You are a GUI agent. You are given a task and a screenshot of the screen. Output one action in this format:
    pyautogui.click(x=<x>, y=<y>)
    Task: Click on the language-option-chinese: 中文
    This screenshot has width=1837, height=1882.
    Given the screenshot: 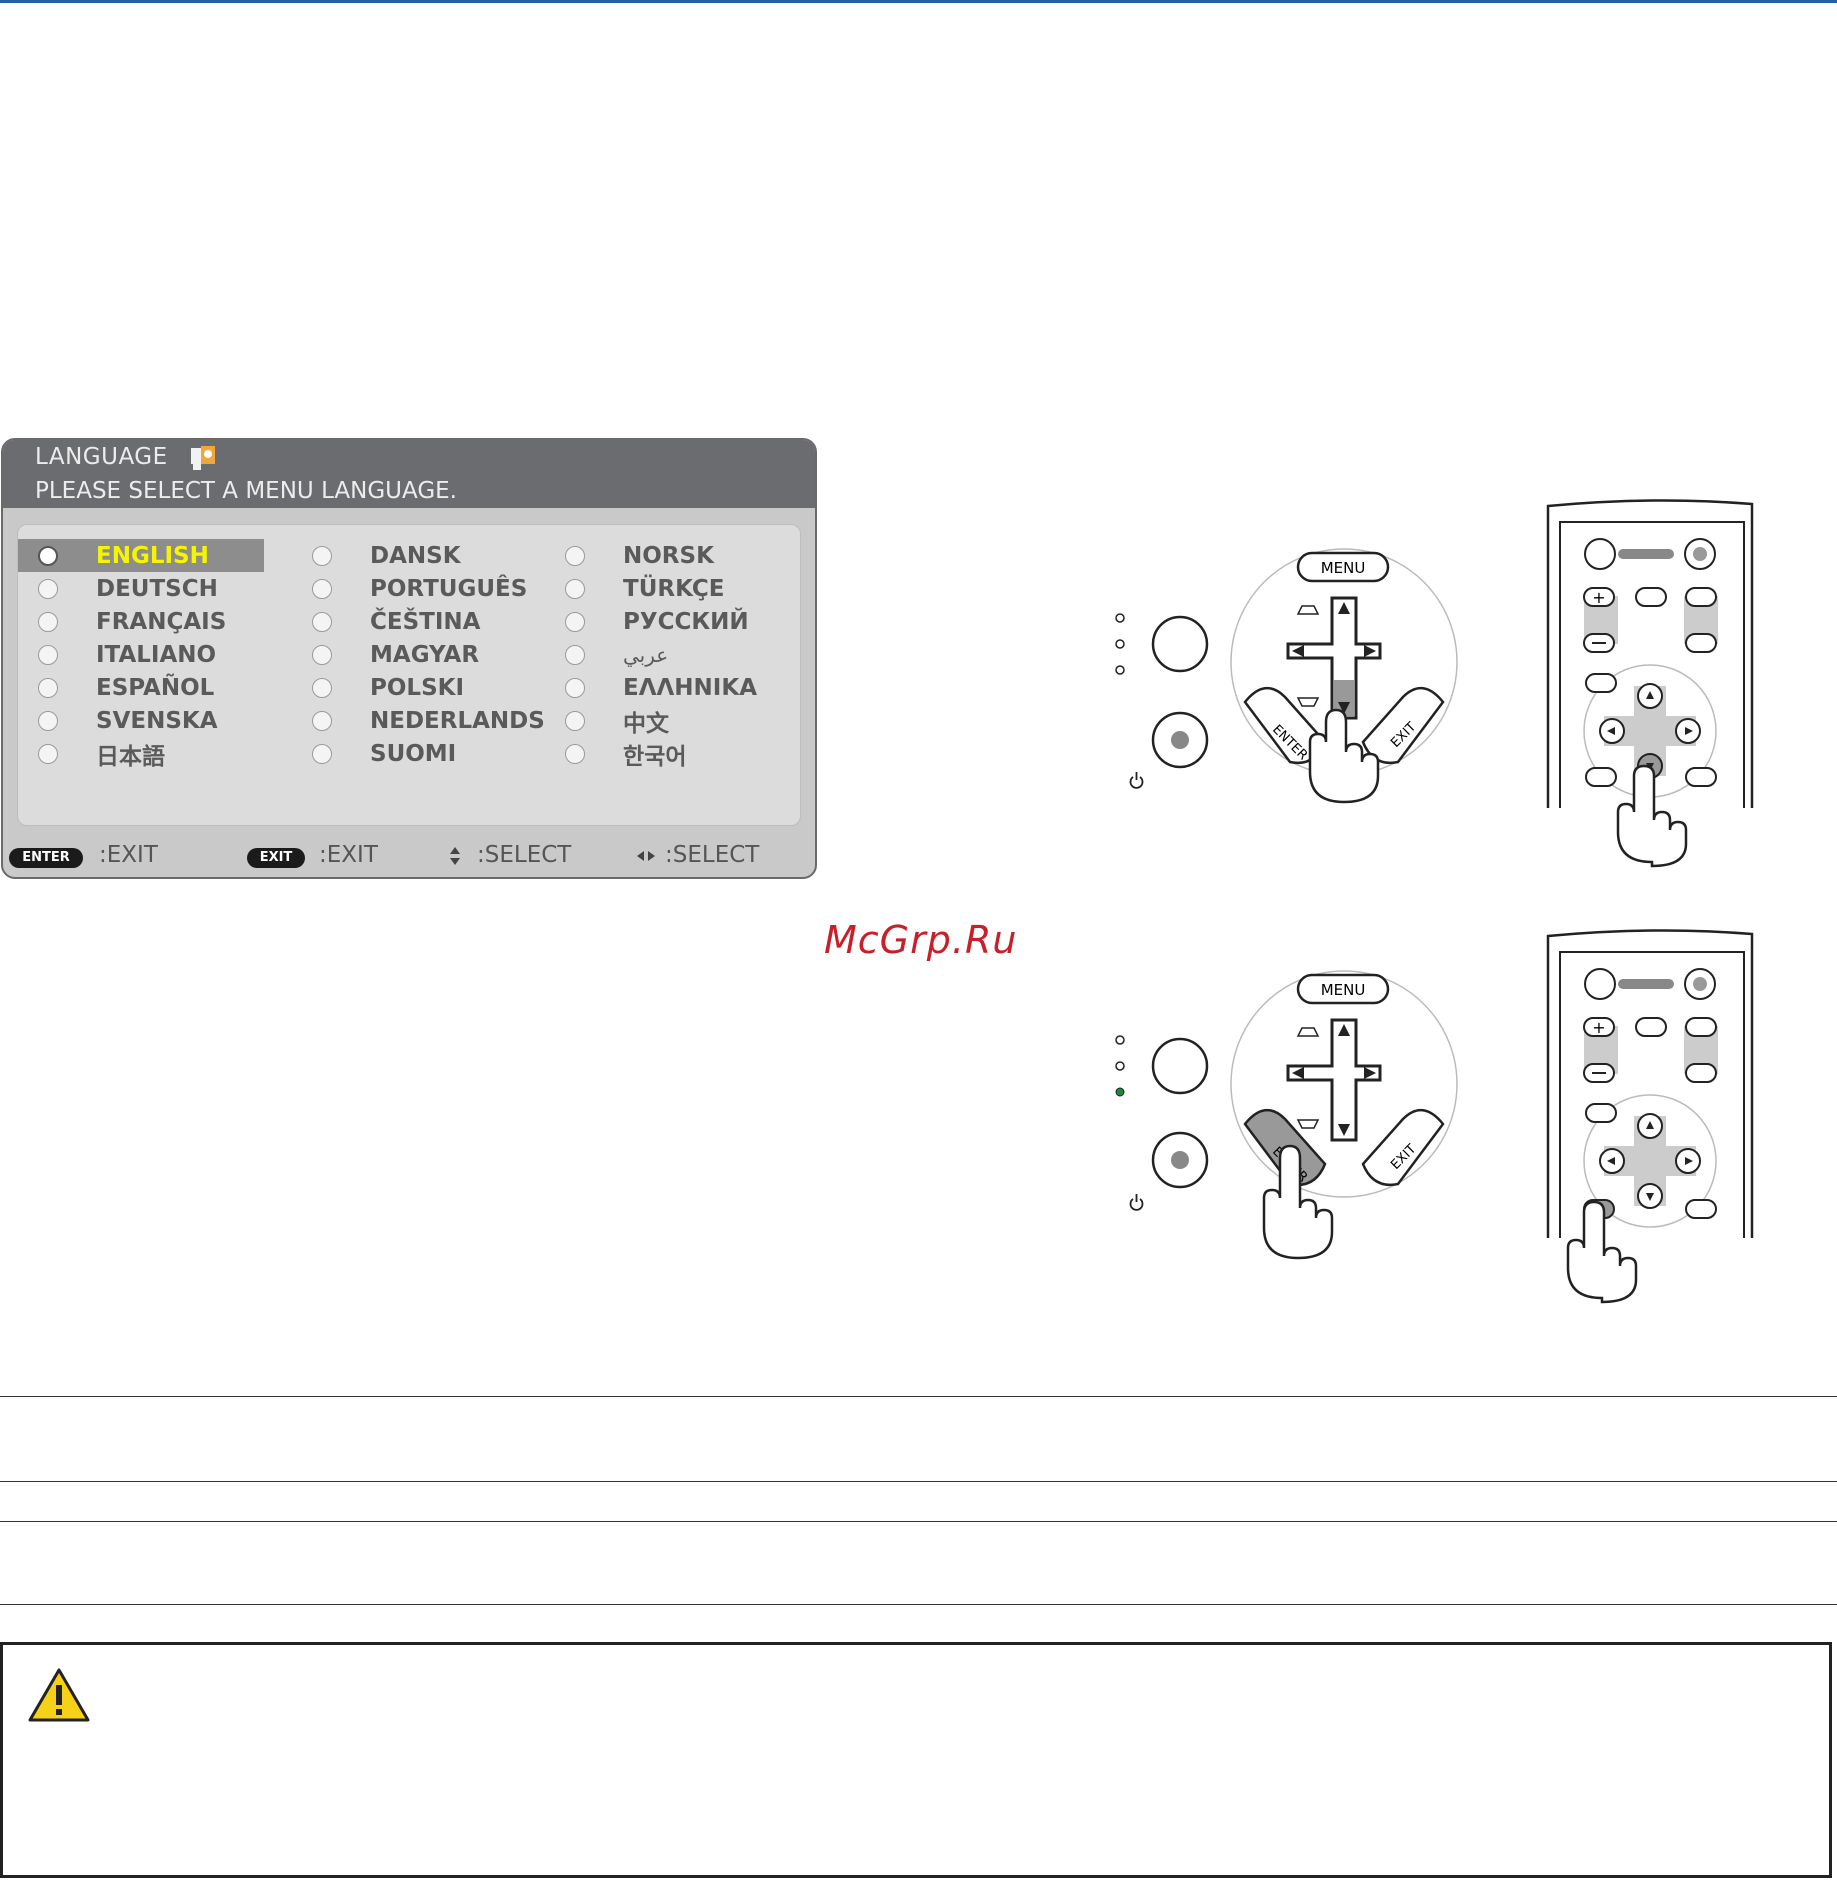 What is the action you would take?
    pyautogui.click(x=651, y=720)
    